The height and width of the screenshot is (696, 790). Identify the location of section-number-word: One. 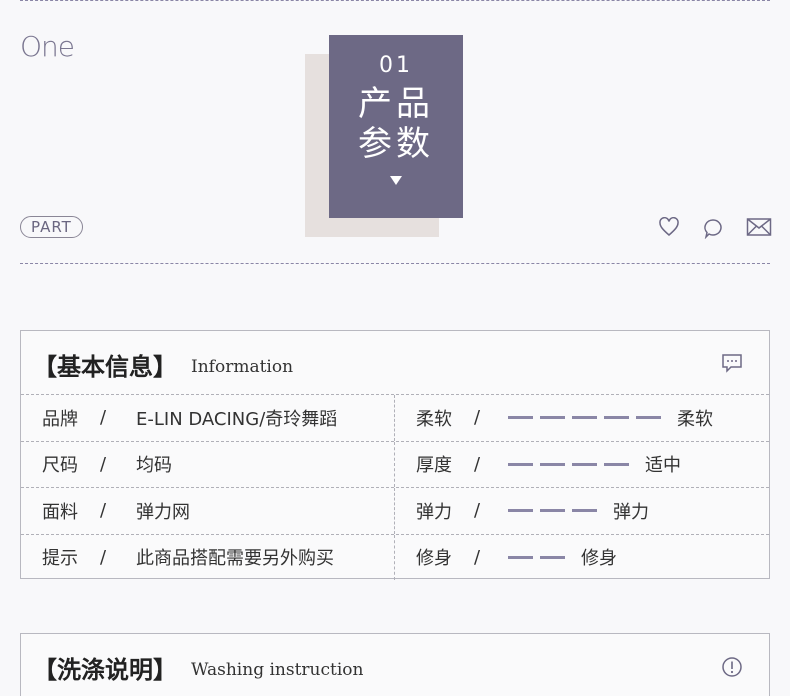
(47, 46).